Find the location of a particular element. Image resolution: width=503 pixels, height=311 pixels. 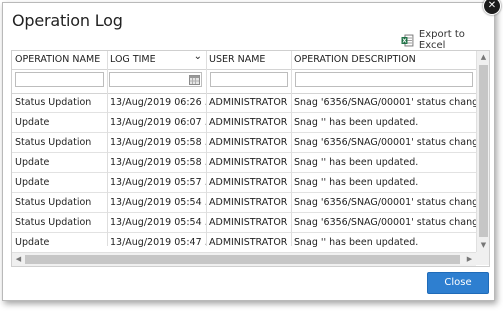

horizontal-scroll-thumb is located at coordinates (242, 259).